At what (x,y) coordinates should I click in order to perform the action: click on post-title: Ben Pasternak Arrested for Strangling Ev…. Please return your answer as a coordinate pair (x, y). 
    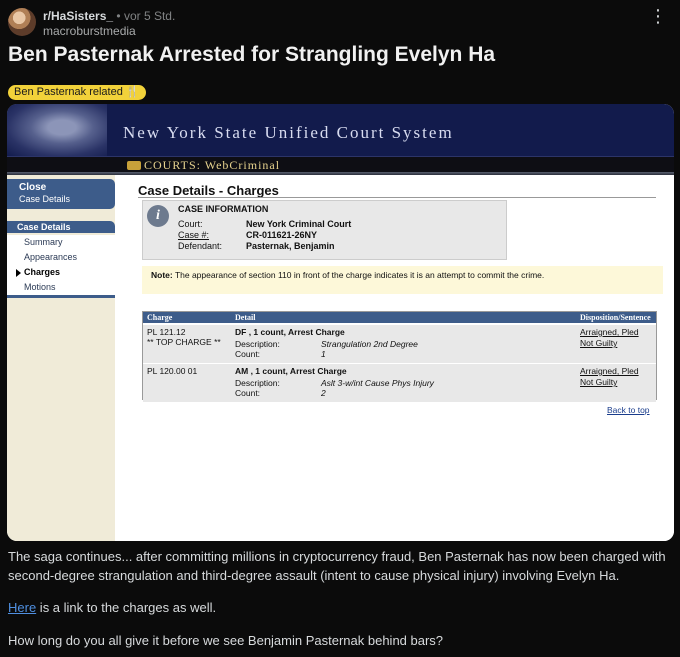
    Looking at the image, I should click on (252, 54).